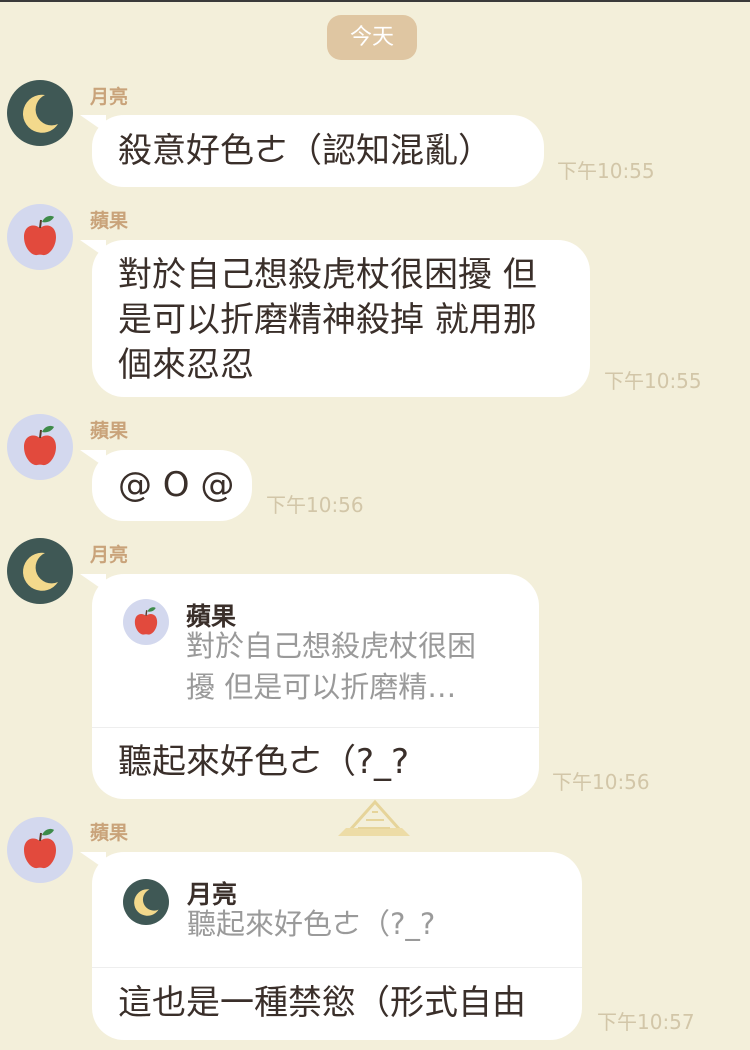 The width and height of the screenshot is (750, 1050). What do you see at coordinates (331, 646) in the screenshot?
I see `quoted-text-line: 對於自己想殺虎杖很困` at bounding box center [331, 646].